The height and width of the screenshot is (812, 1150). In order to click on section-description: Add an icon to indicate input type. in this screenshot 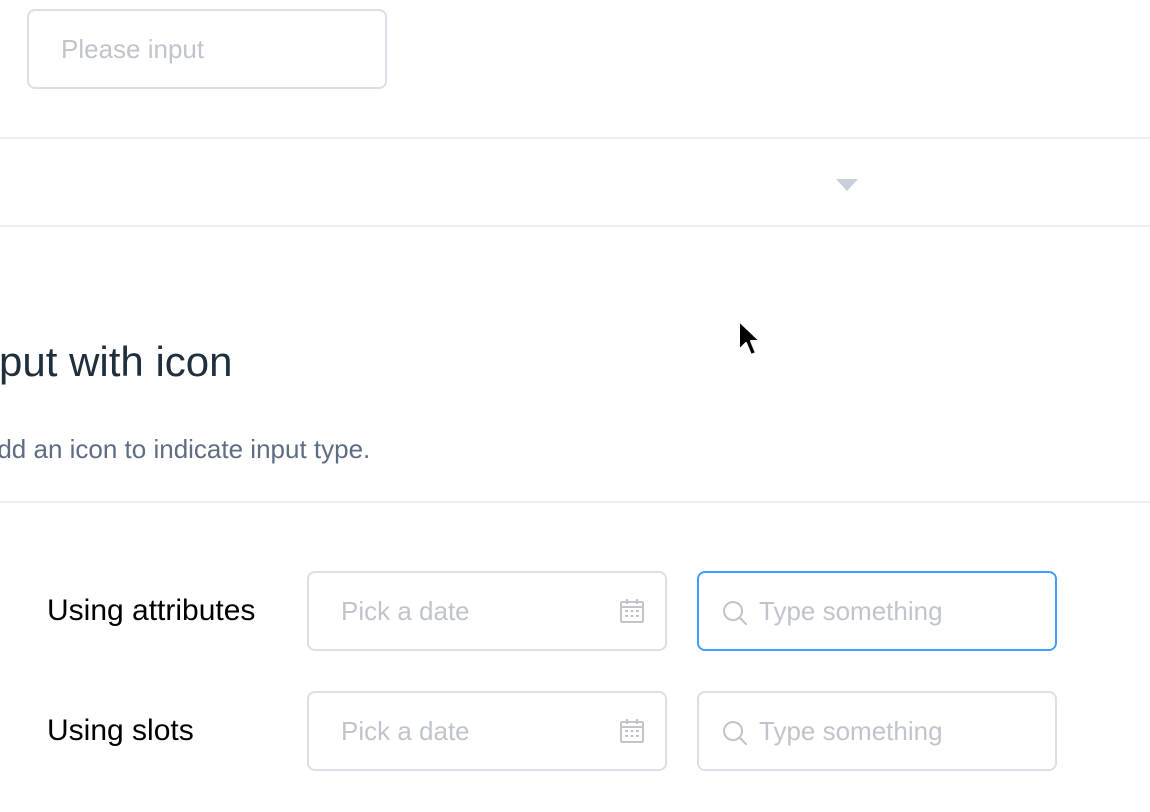, I will do `click(185, 449)`.